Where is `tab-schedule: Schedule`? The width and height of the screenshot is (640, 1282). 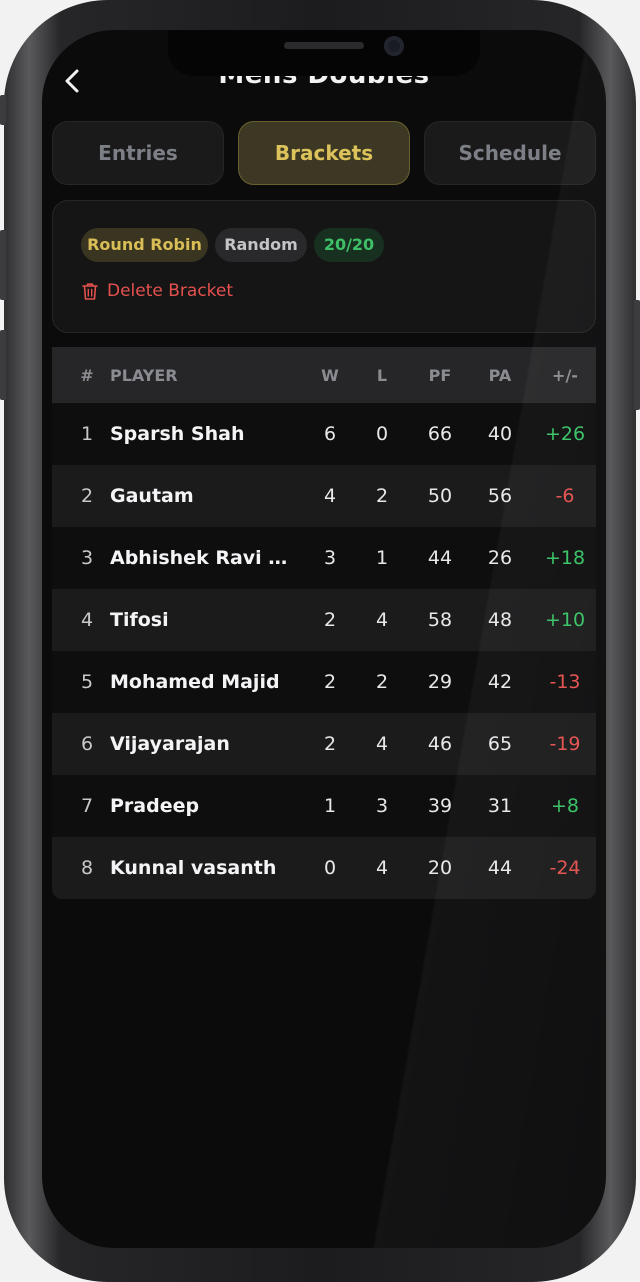
tab-schedule: Schedule is located at coordinates (510, 153).